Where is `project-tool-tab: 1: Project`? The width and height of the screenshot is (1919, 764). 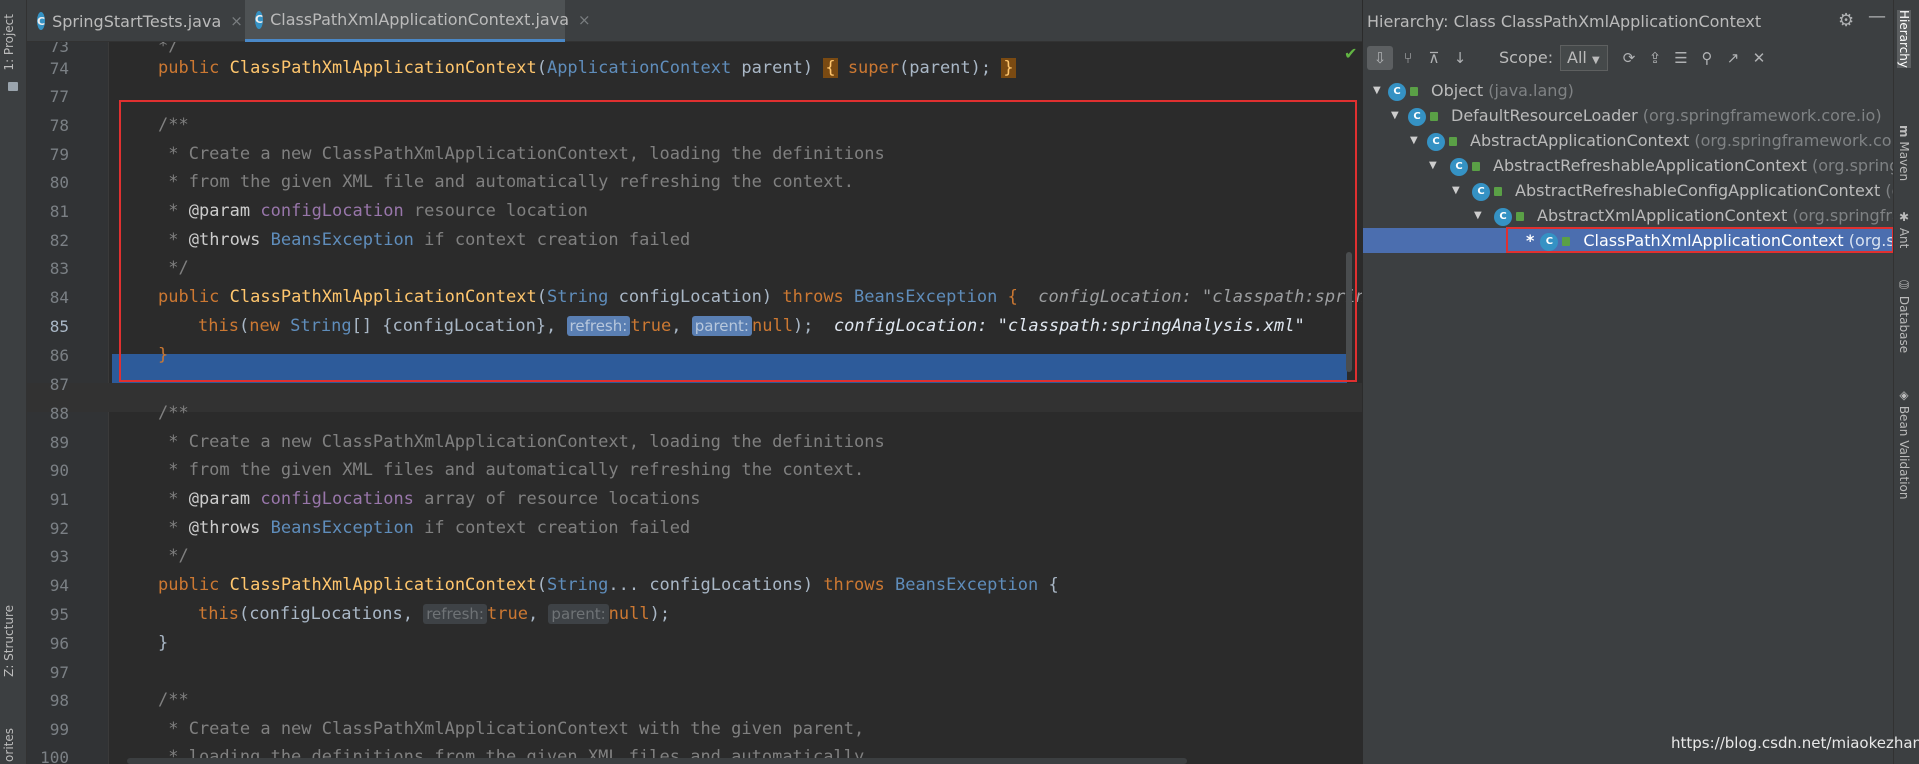 project-tool-tab: 1: Project is located at coordinates (9, 42).